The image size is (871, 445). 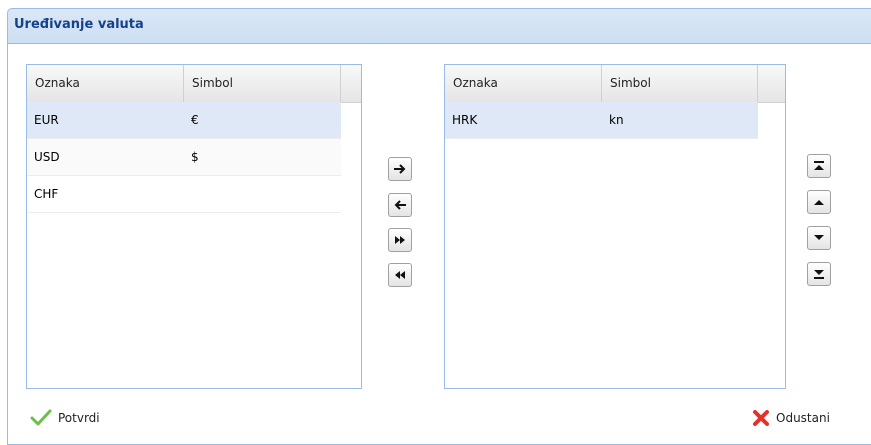 I want to click on move-up-icon, so click(x=819, y=202).